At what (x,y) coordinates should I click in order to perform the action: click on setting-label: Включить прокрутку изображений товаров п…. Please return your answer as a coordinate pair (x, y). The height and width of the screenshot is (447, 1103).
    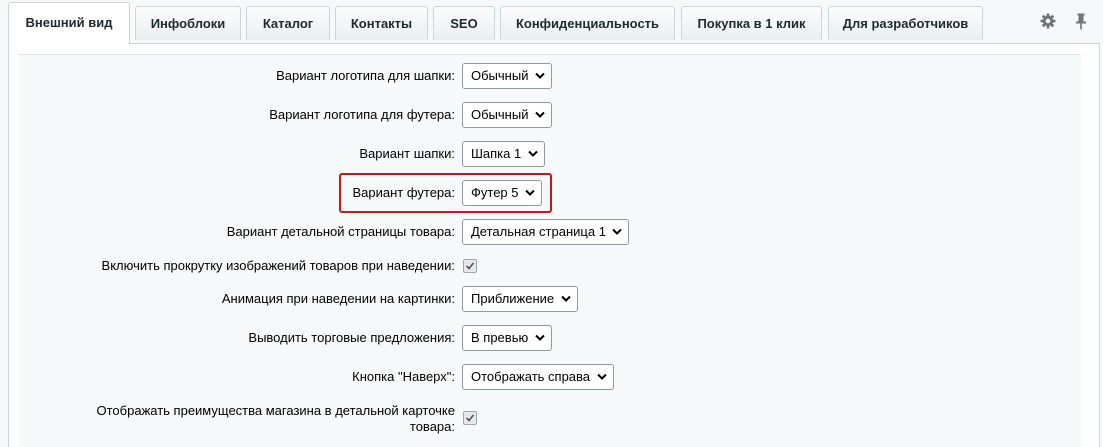
    Looking at the image, I should click on (278, 265).